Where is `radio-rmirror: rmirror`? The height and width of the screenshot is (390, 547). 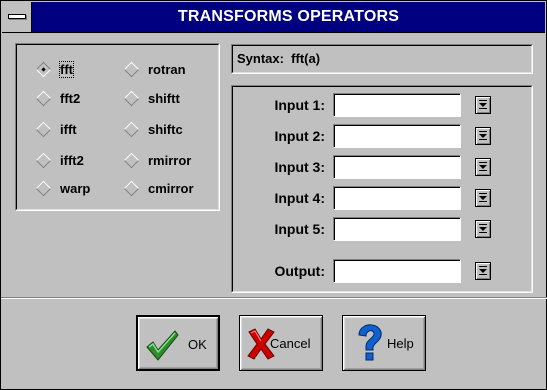
radio-rmirror: rmirror is located at coordinates (156, 161).